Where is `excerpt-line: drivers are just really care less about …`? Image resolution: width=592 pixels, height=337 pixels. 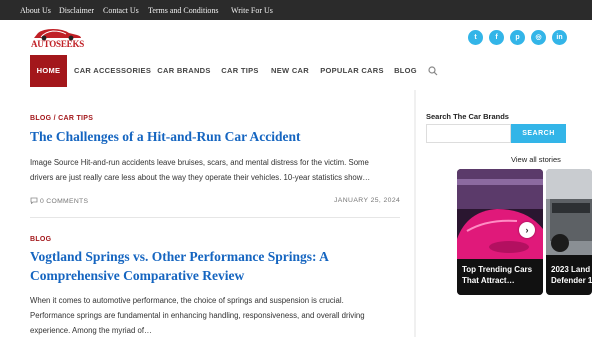
excerpt-line: drivers are just really care less about … is located at coordinates (200, 177).